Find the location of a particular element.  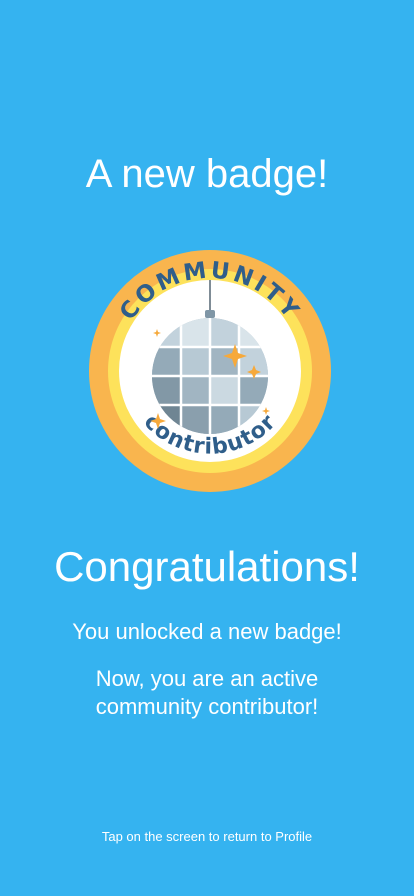

page-title: A new badge! is located at coordinates (207, 174).